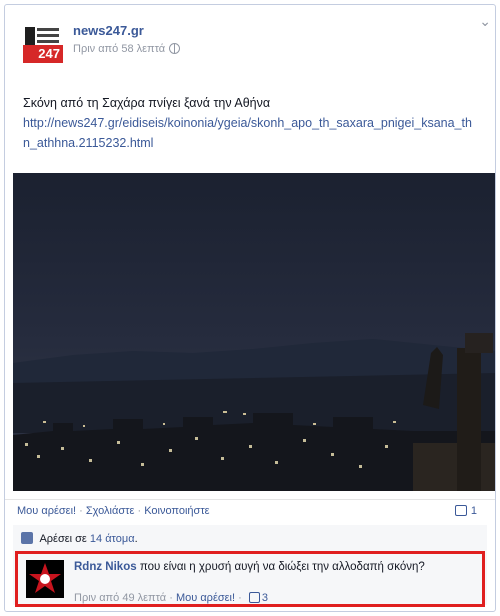  What do you see at coordinates (176, 511) in the screenshot?
I see `share-action: Κοινοποιήστε` at bounding box center [176, 511].